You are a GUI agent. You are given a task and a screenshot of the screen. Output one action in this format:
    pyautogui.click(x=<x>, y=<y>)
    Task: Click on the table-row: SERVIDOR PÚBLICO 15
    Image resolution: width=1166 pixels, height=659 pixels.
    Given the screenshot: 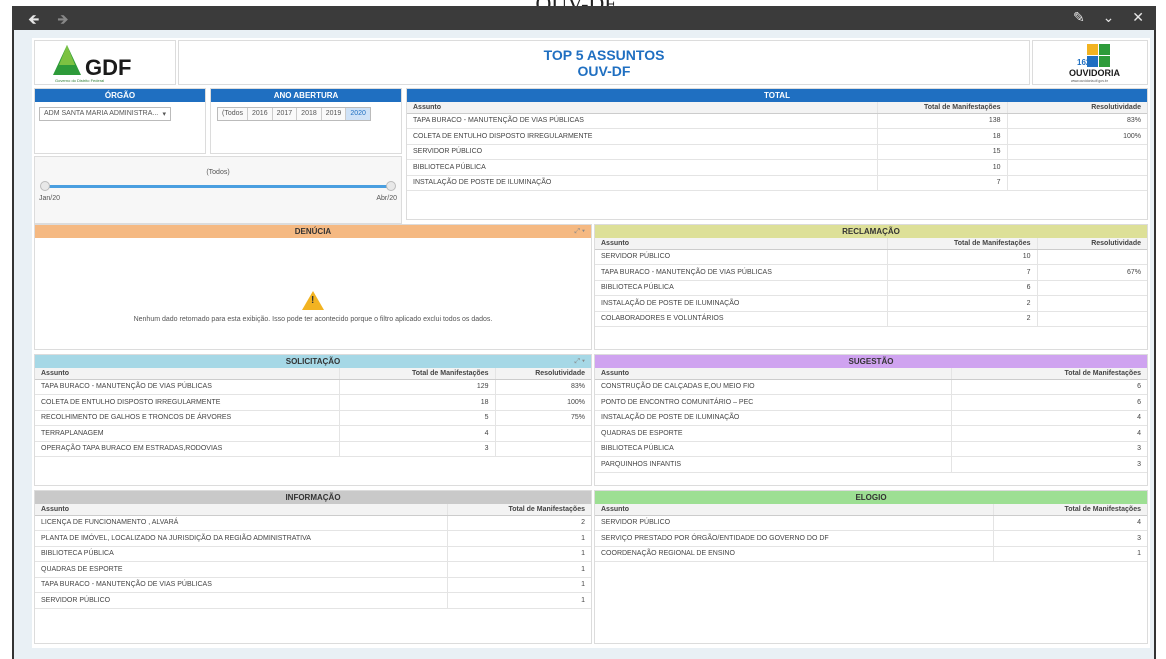 What is the action you would take?
    pyautogui.click(x=777, y=152)
    